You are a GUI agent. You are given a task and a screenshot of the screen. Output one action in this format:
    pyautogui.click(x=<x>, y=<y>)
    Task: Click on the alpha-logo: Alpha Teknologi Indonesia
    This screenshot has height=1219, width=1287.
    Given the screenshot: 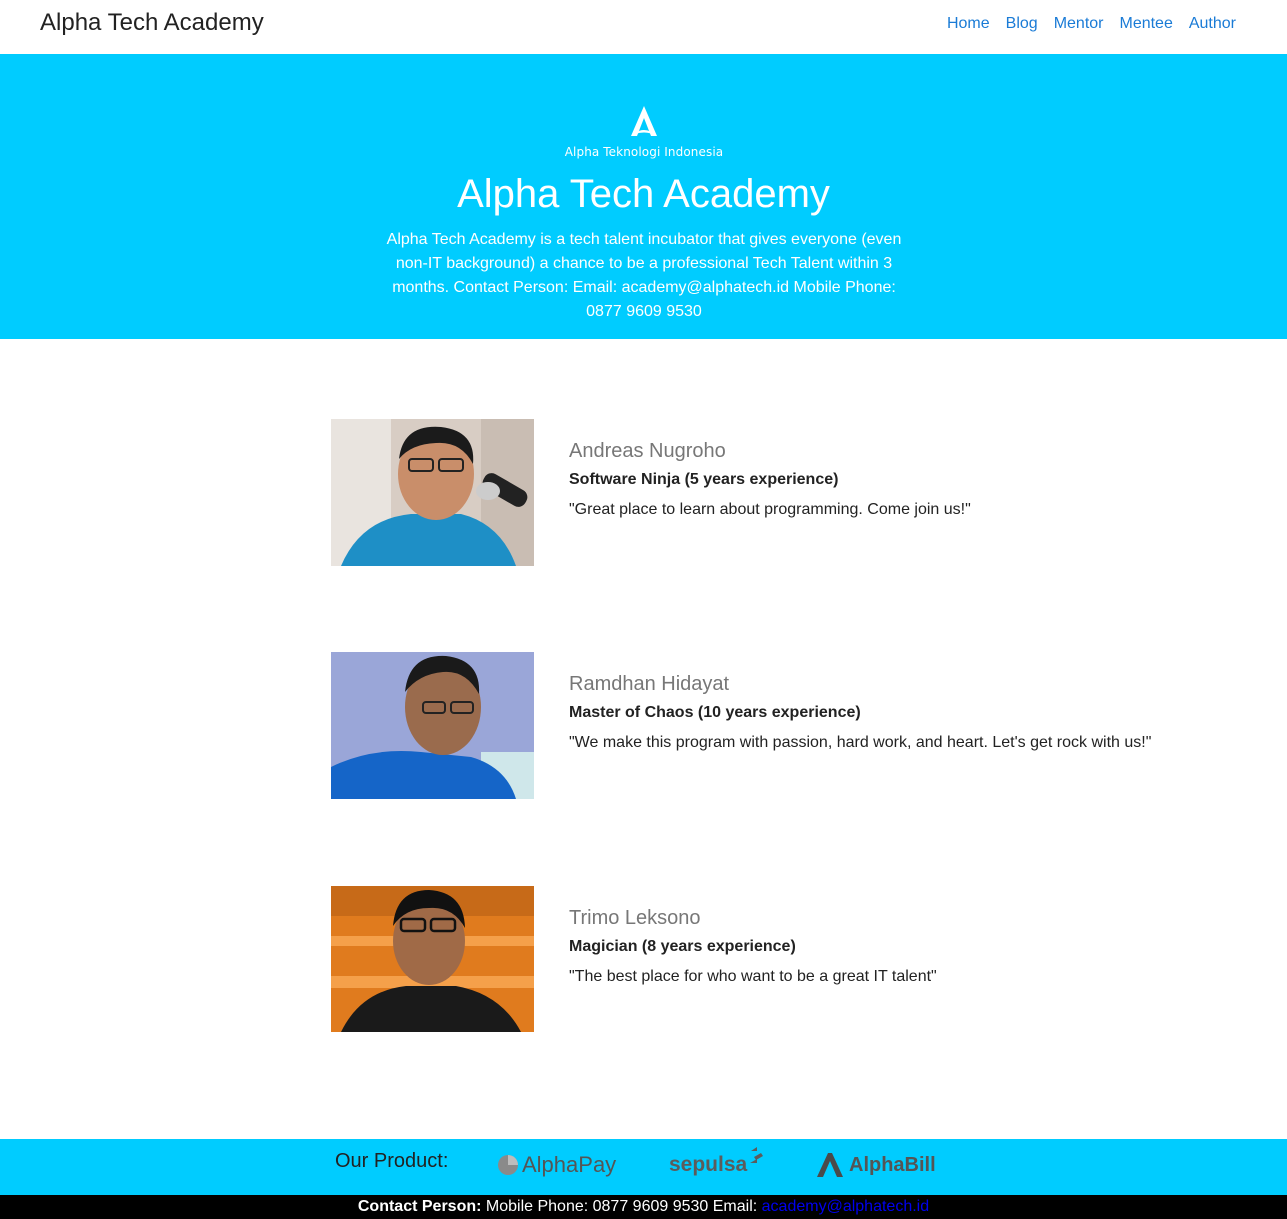 What is the action you would take?
    pyautogui.click(x=644, y=133)
    